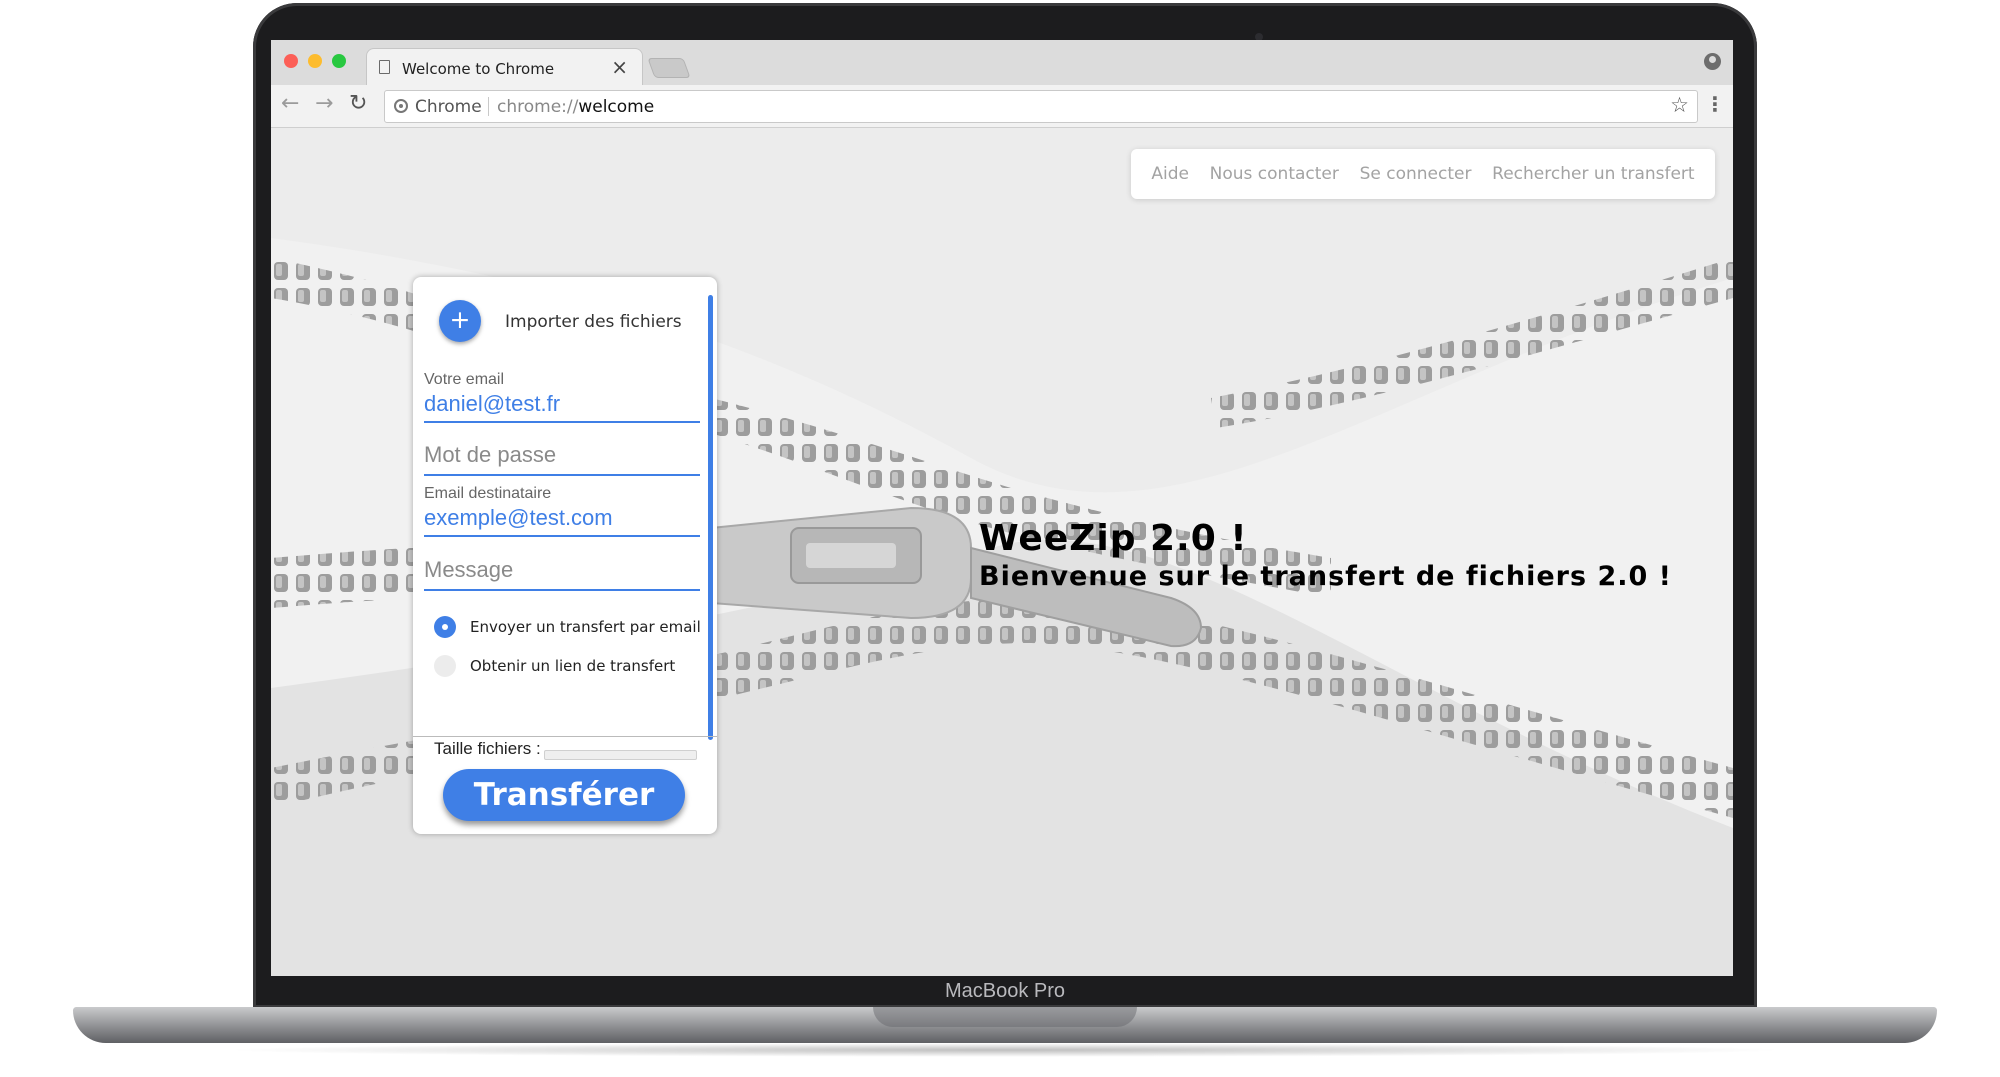 This screenshot has height=1077, width=2000. I want to click on nav-link-help: Aide, so click(1170, 174).